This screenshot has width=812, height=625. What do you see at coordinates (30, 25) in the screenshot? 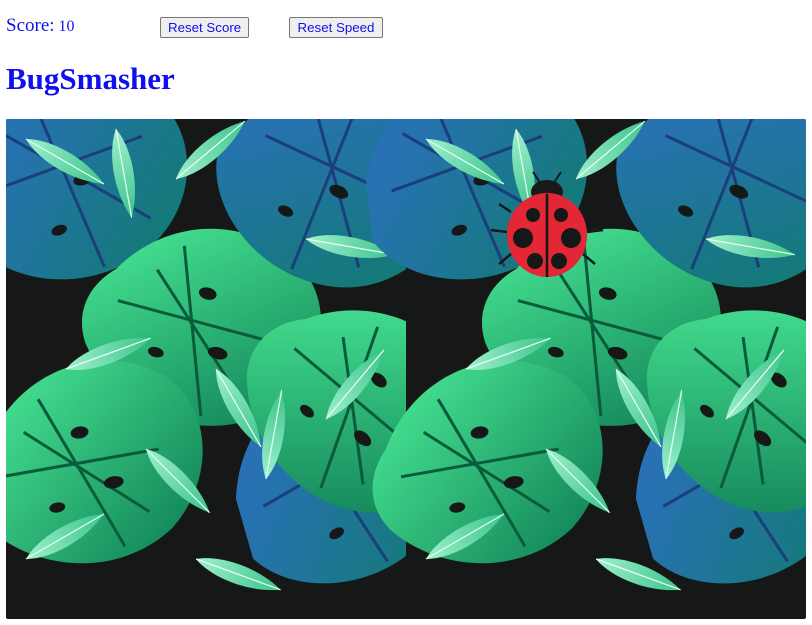
I see `score-label: Score:` at bounding box center [30, 25].